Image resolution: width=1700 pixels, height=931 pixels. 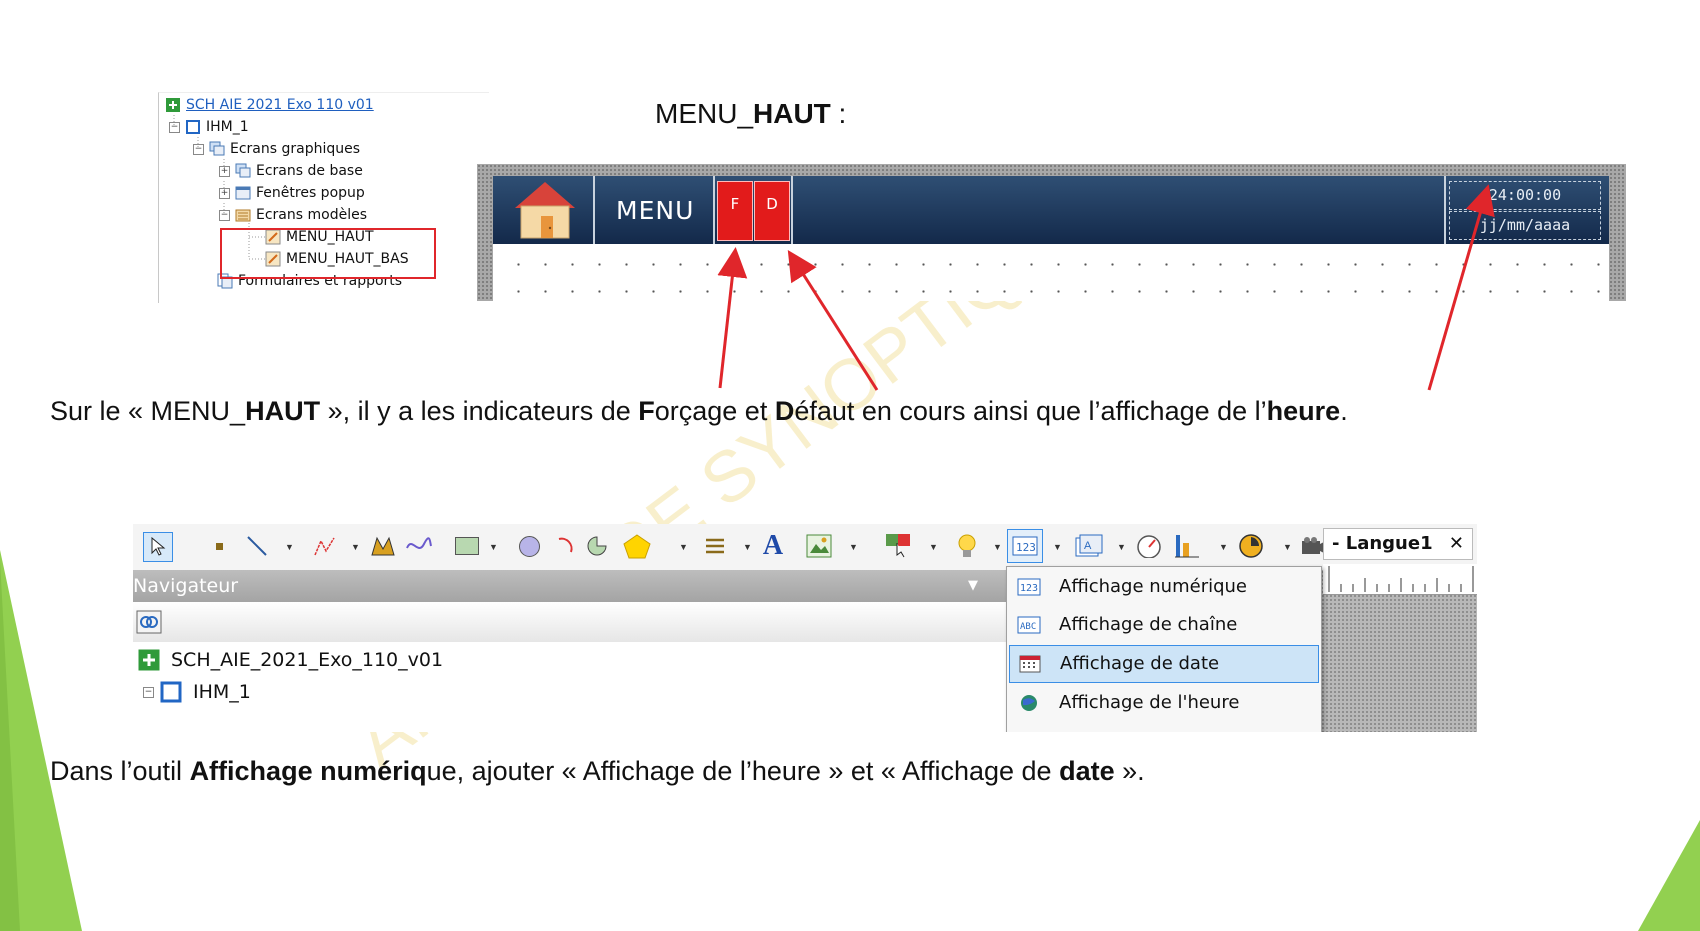 I want to click on select-pointer-icon, so click(x=158, y=547).